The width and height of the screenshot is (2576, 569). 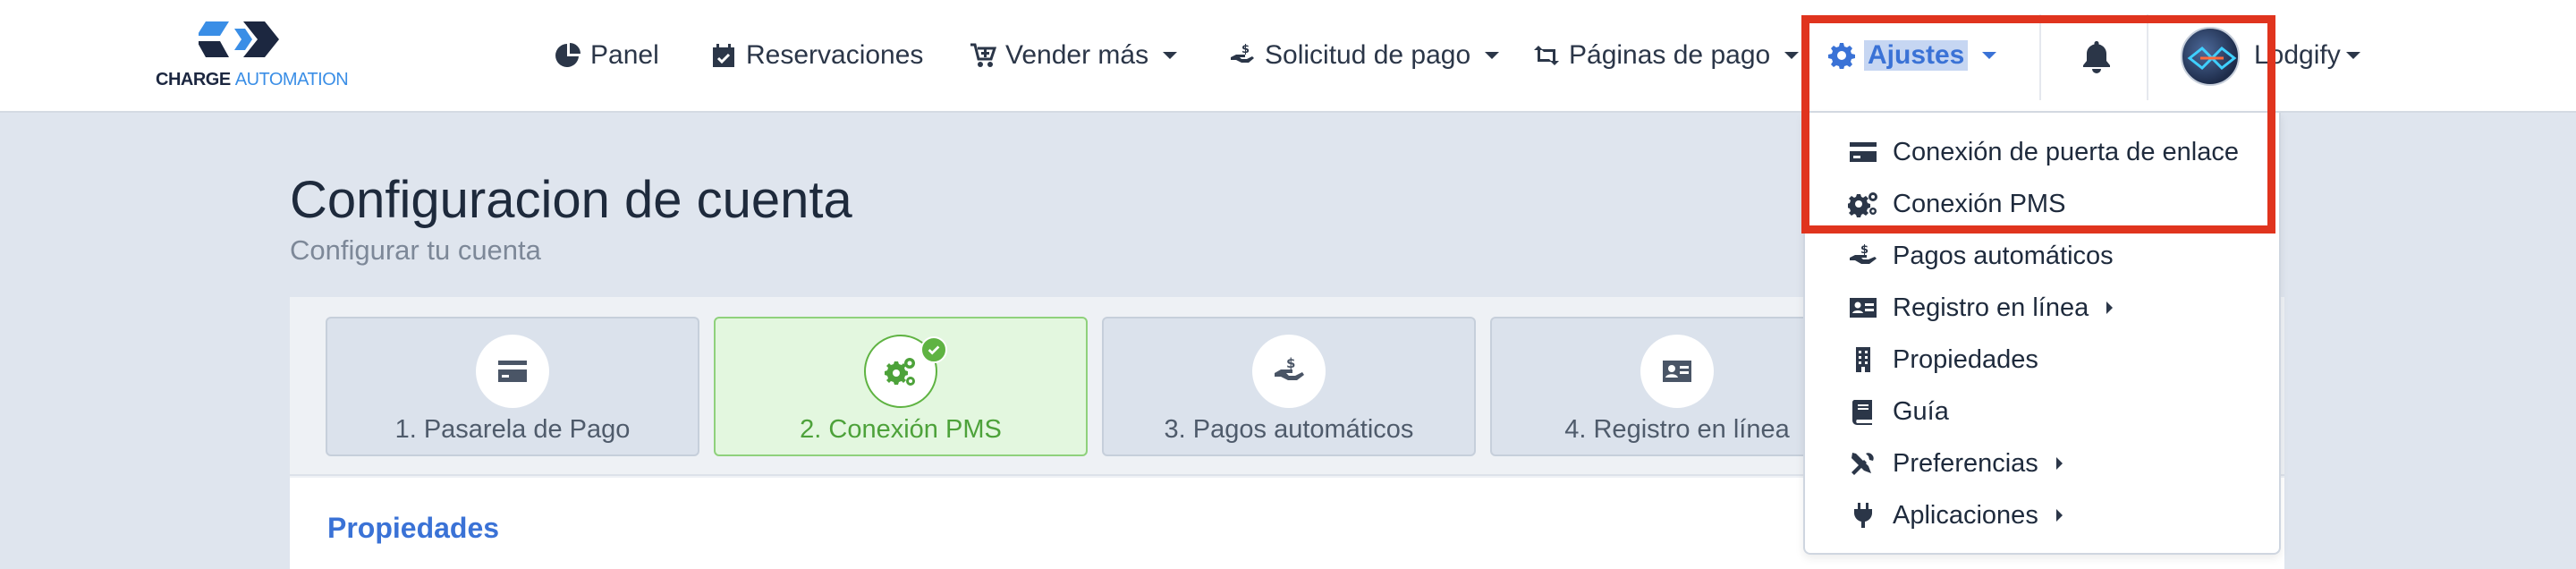 I want to click on avatar, so click(x=2210, y=56).